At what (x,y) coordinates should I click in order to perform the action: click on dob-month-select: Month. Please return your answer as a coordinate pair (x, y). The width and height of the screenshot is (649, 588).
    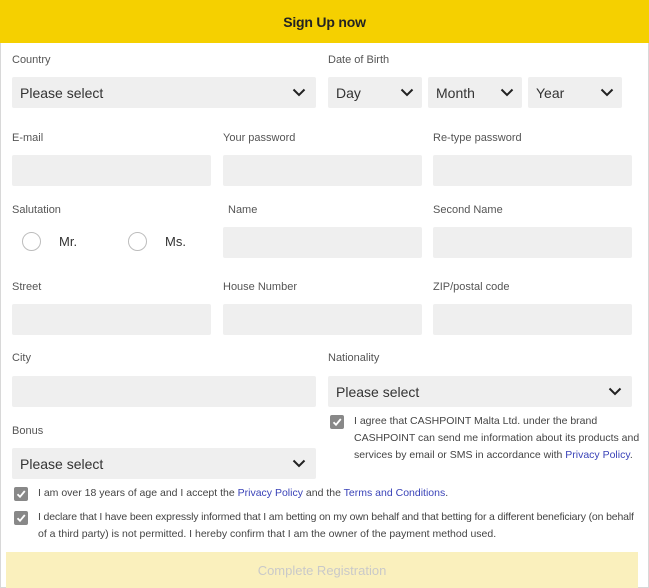
    Looking at the image, I should click on (475, 92).